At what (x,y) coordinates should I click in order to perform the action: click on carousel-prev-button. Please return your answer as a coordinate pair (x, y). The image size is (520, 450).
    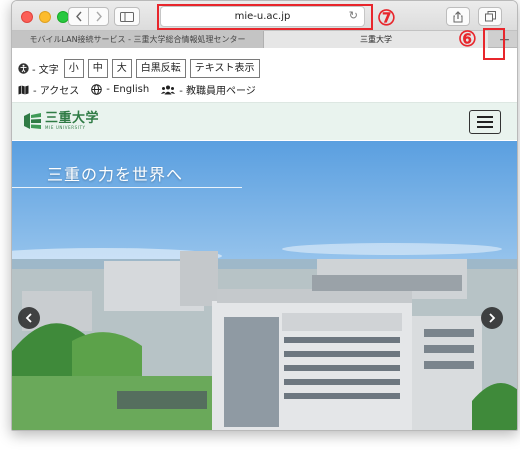
    Looking at the image, I should click on (29, 318).